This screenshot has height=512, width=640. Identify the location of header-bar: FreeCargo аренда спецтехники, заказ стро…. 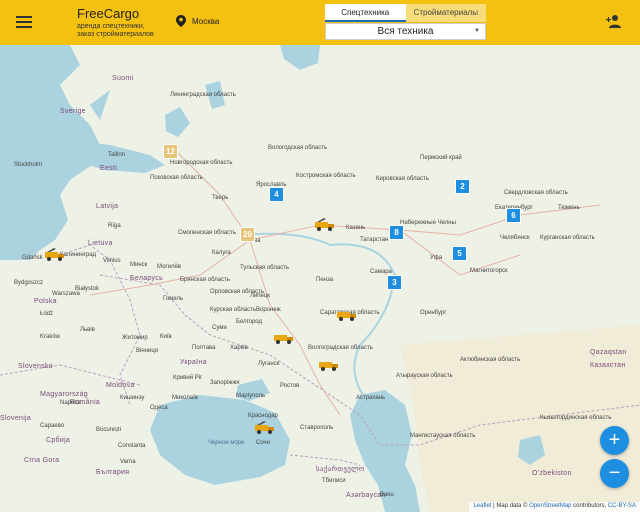
(320, 22).